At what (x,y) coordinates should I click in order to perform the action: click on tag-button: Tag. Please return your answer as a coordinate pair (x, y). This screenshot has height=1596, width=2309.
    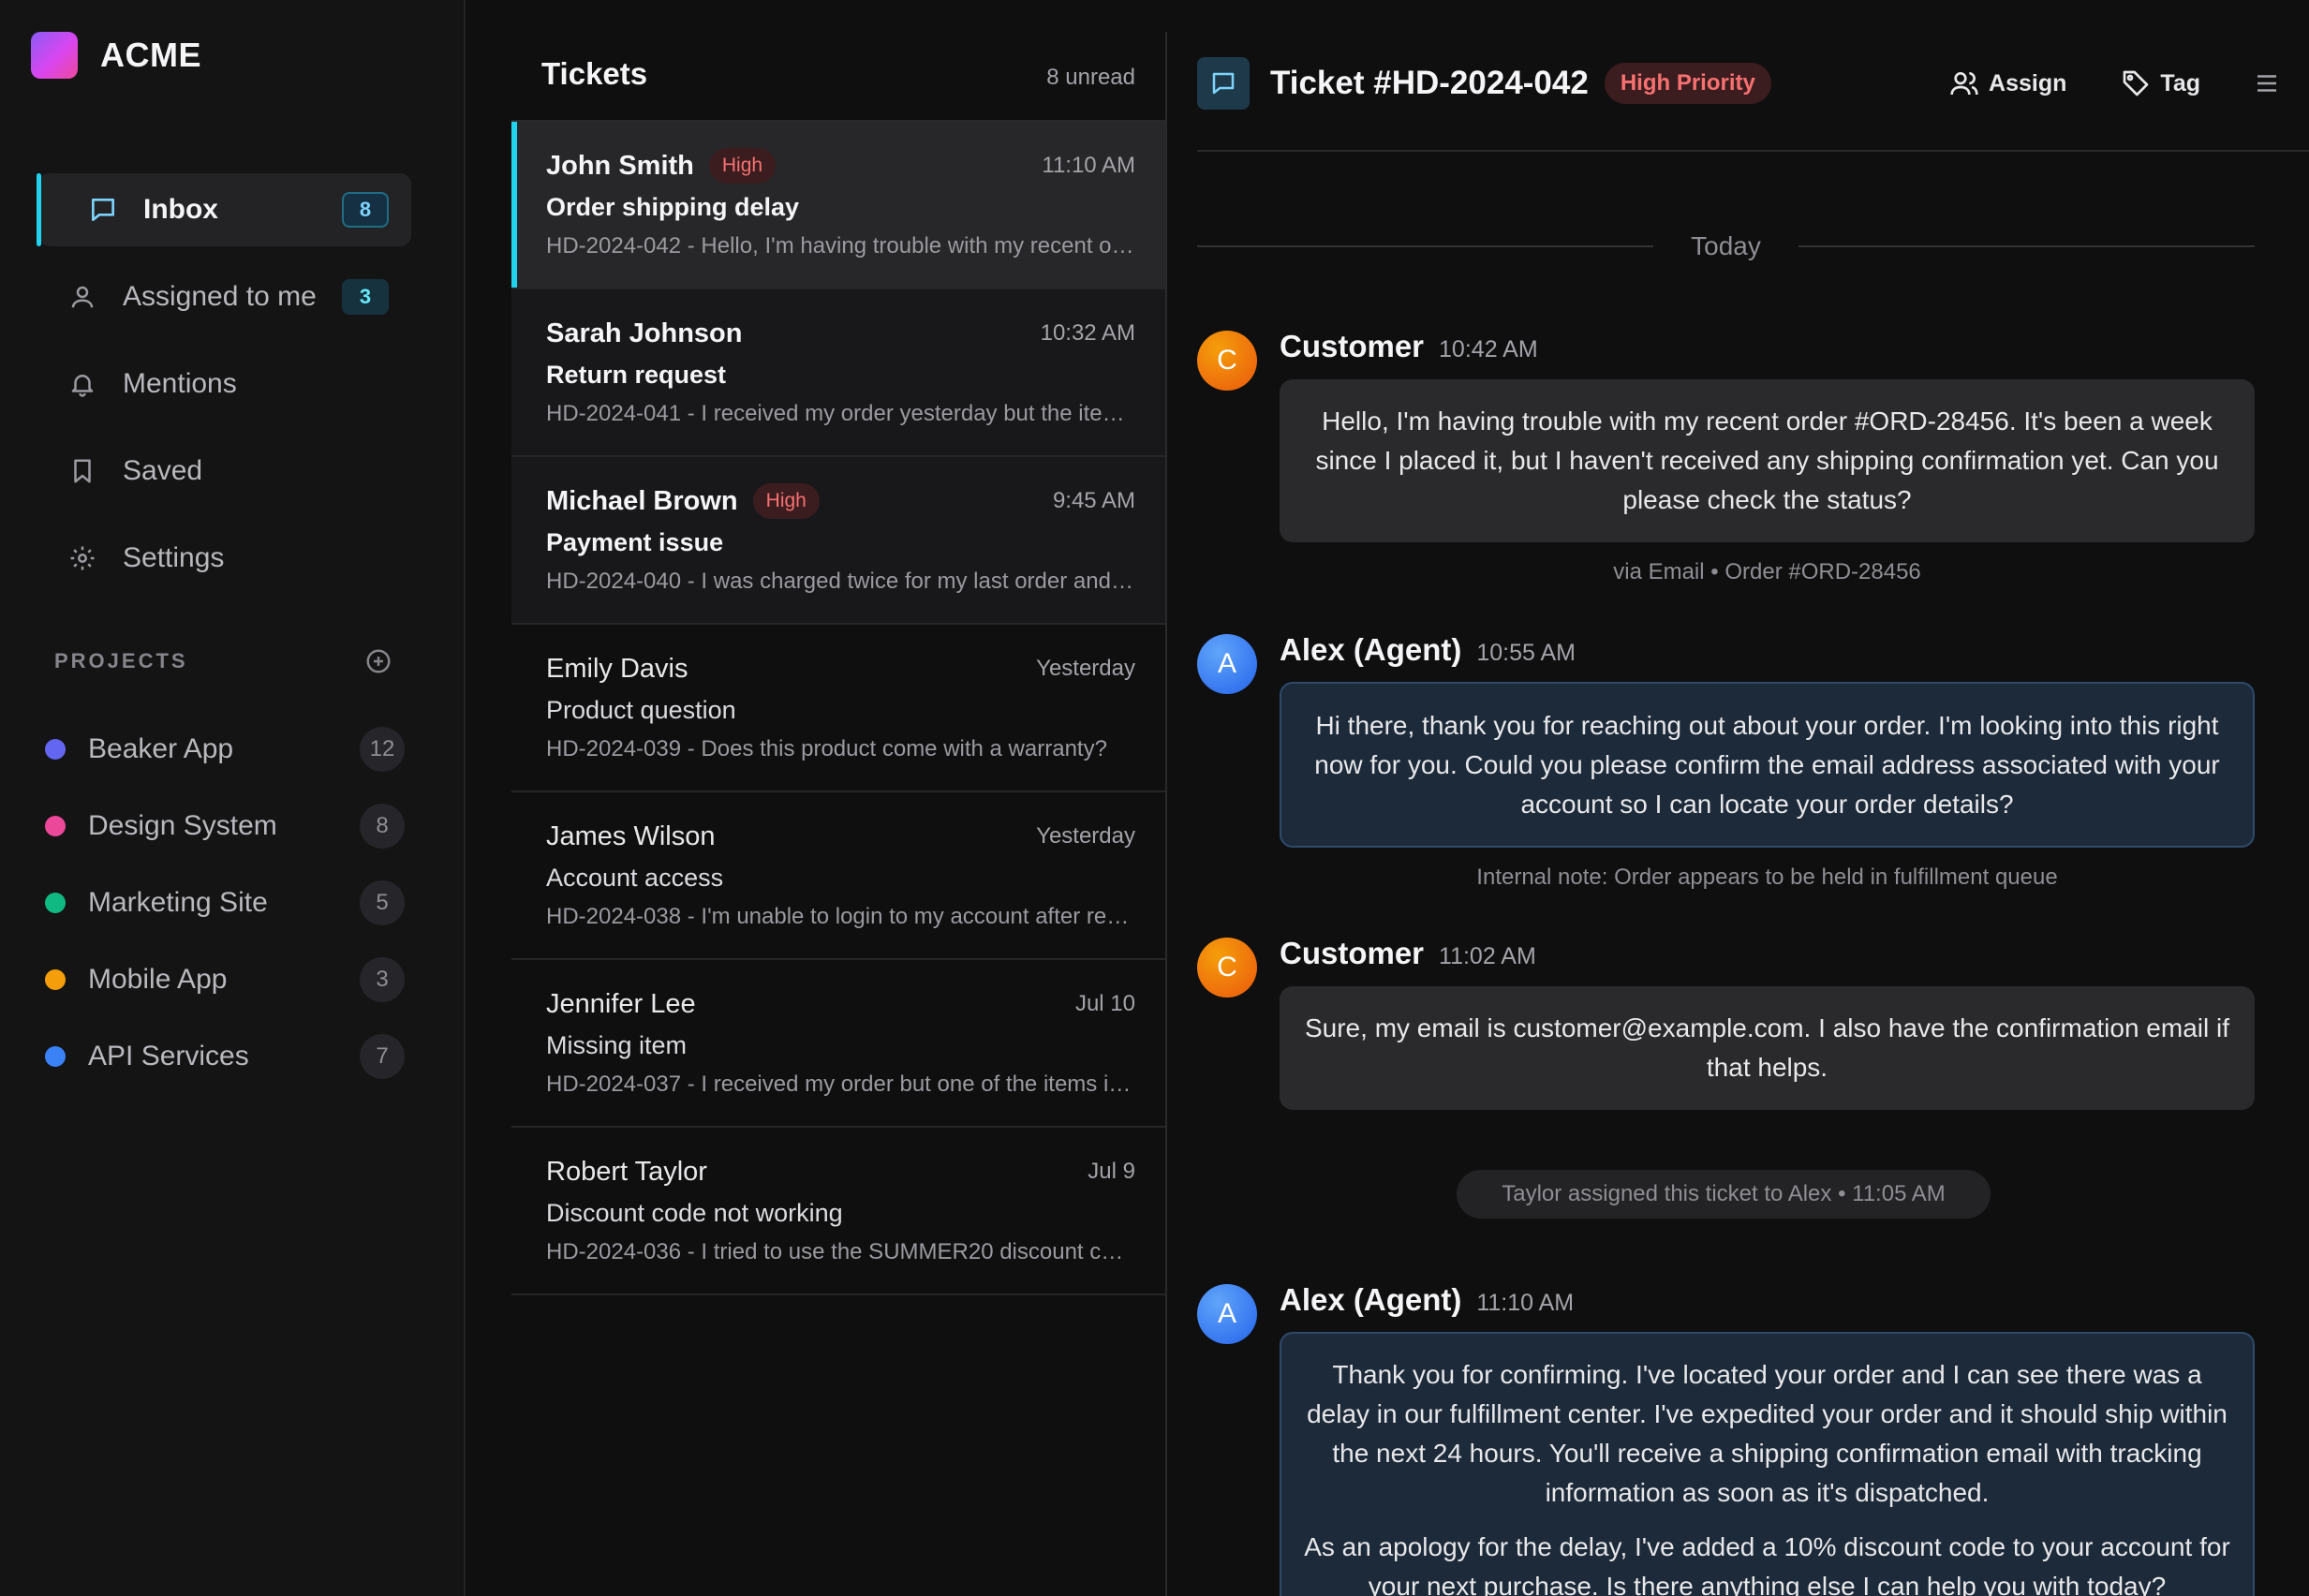
    Looking at the image, I should click on (2160, 83).